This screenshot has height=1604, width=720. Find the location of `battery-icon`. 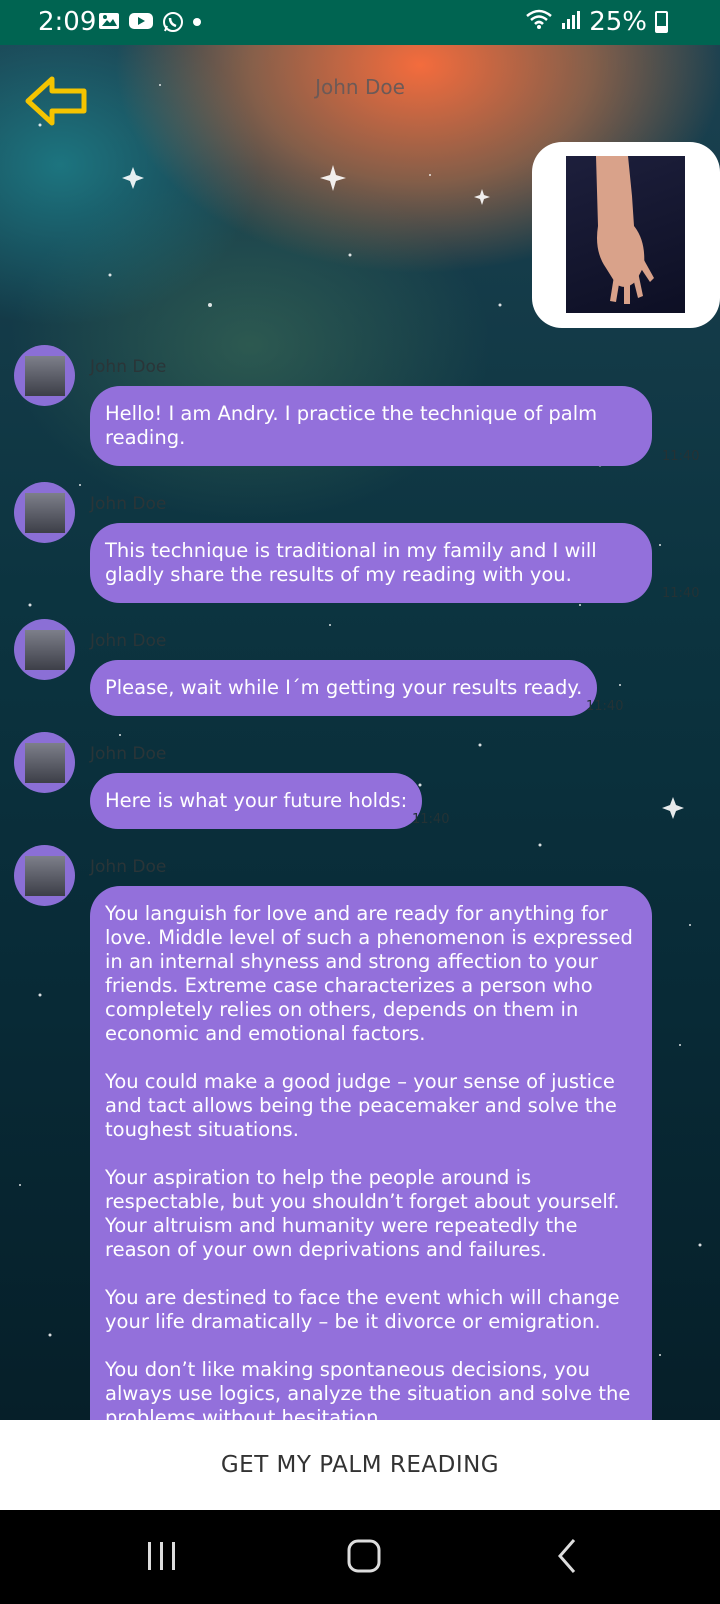

battery-icon is located at coordinates (661, 22).